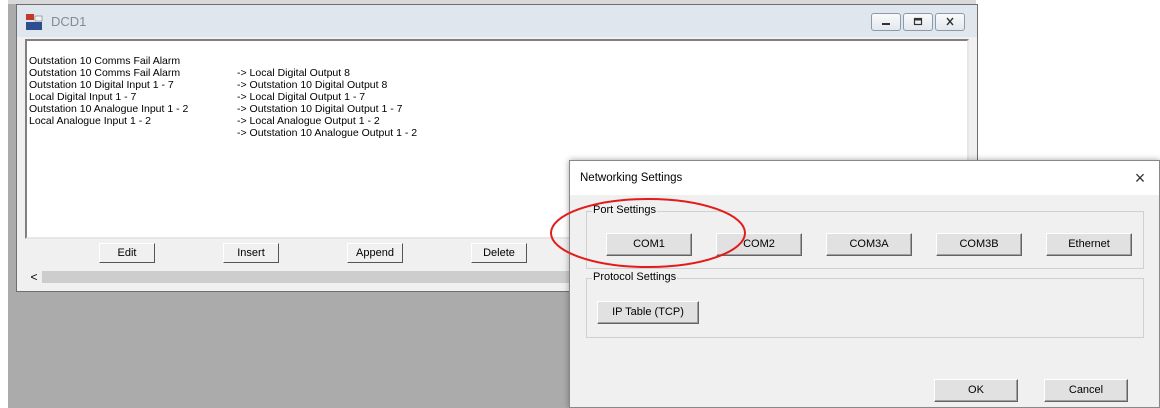 The image size is (1160, 408). Describe the element at coordinates (312, 85) in the screenshot. I see `mapping-target: -> Outstation 10 Digital Output 8` at that location.